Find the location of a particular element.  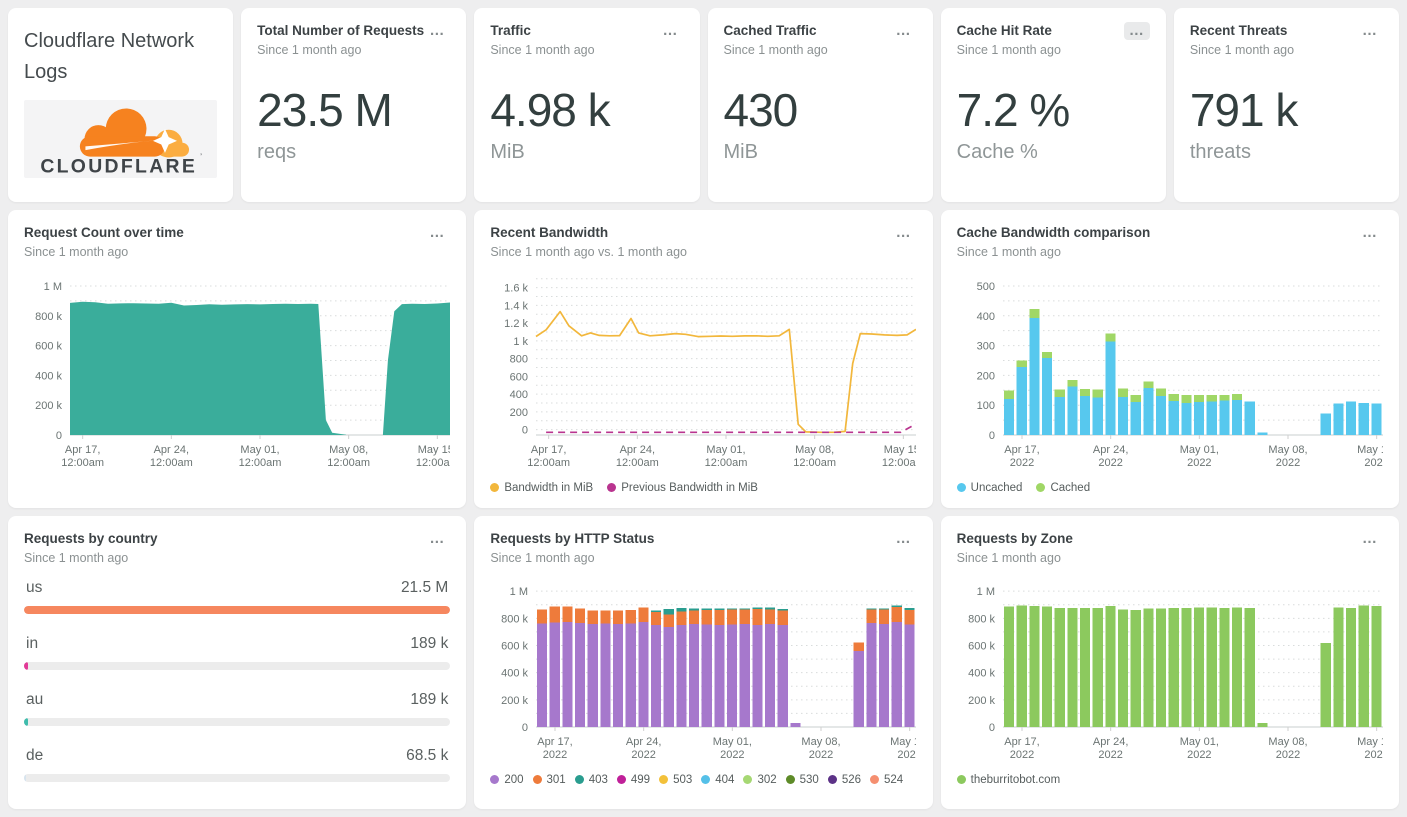

panel-title: Total Number of Requests is located at coordinates (341, 30).